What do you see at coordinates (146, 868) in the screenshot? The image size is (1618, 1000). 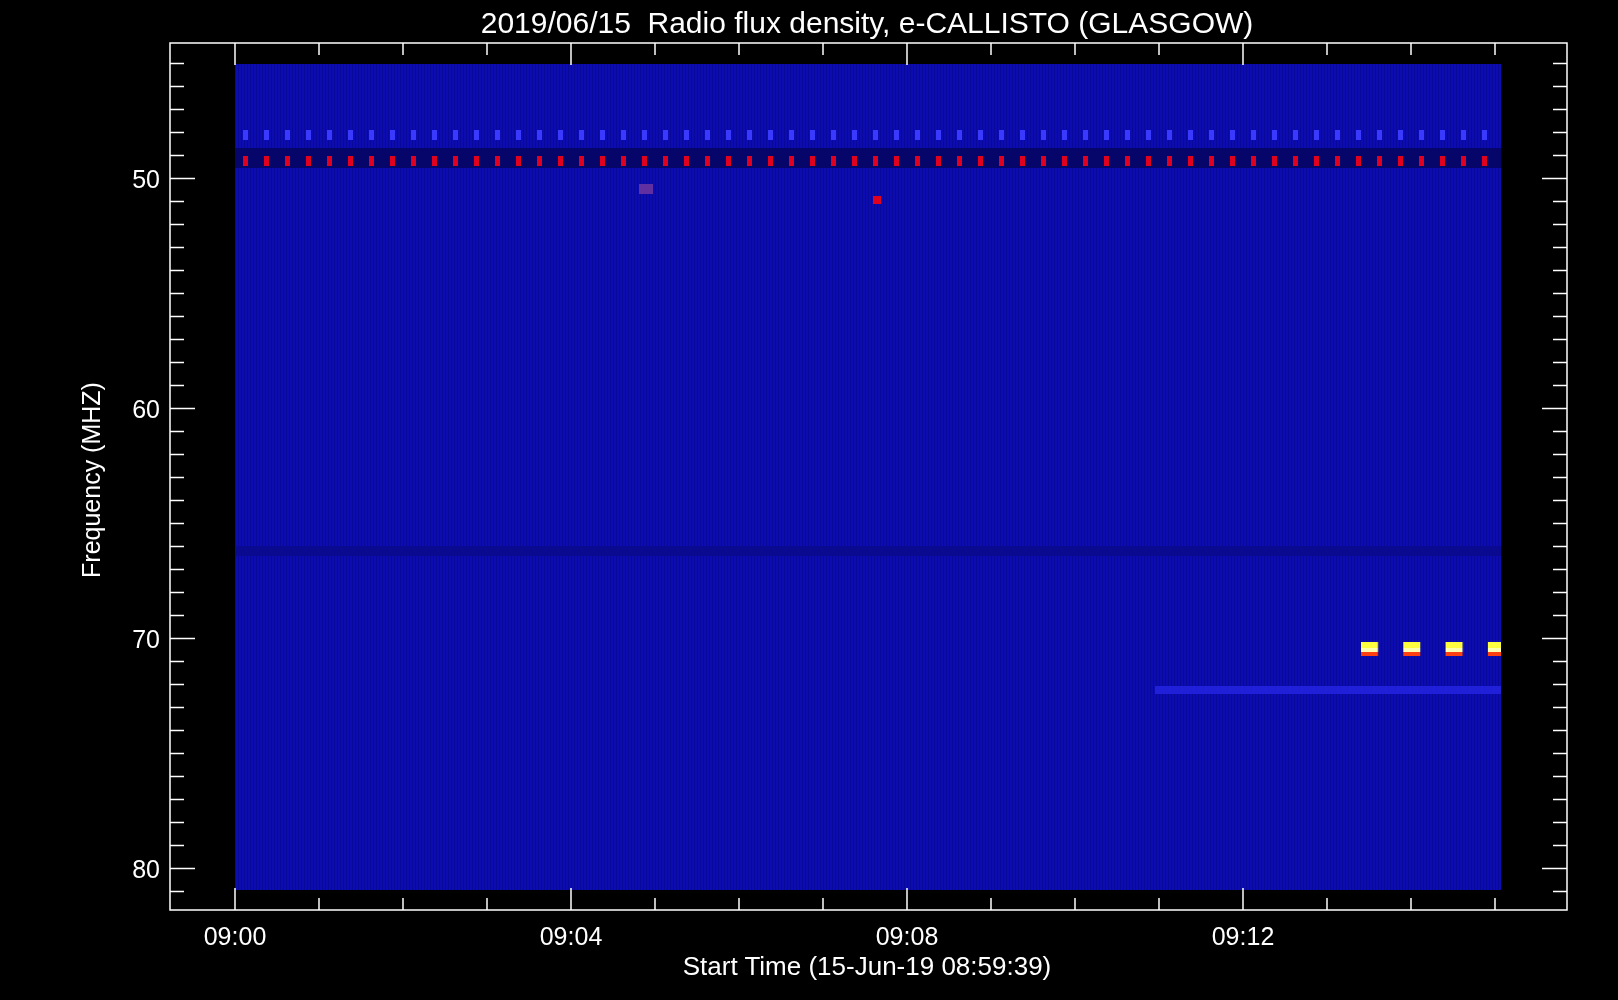 I see `tick-label: 80` at bounding box center [146, 868].